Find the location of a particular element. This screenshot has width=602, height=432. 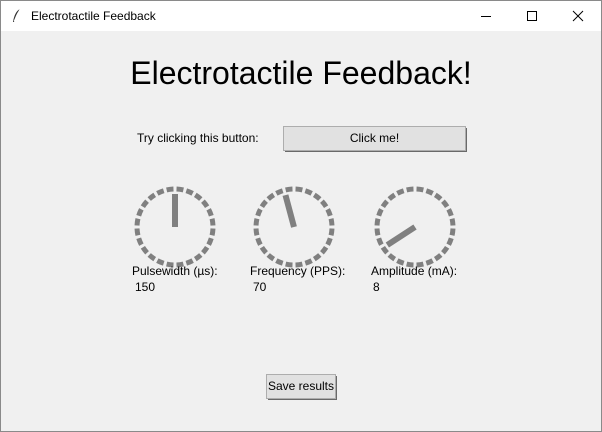

maximize-icon is located at coordinates (532, 16).